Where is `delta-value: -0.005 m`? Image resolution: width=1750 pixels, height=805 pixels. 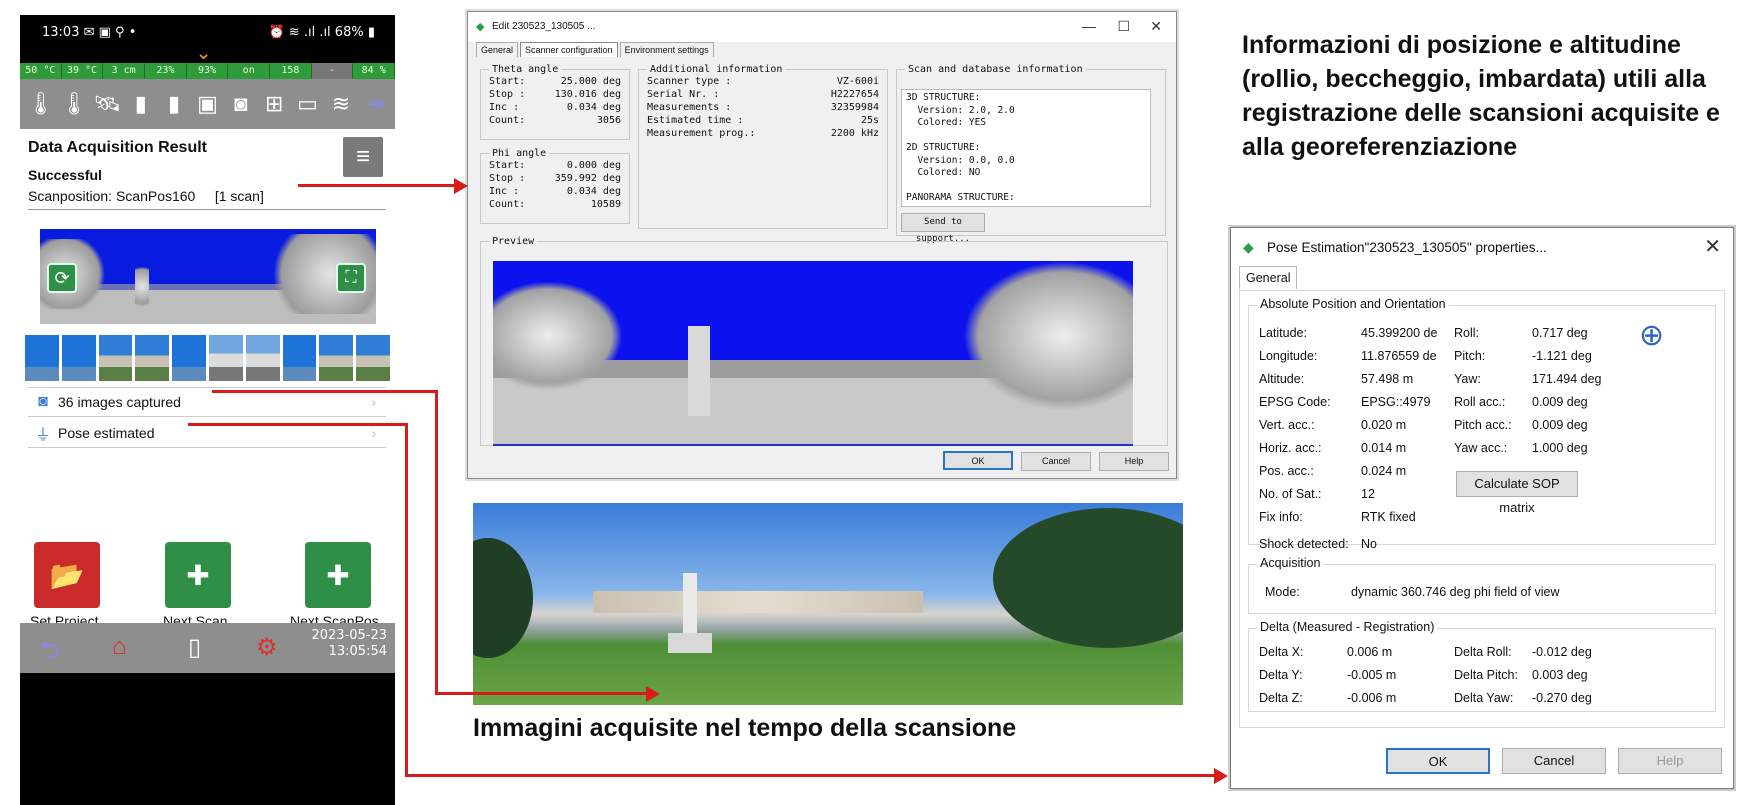 delta-value: -0.005 m is located at coordinates (1372, 675).